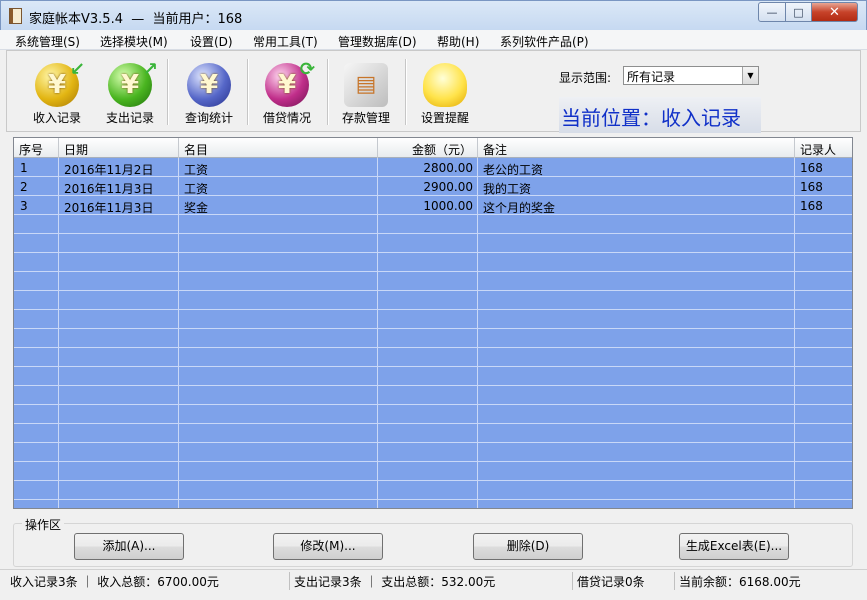 The image size is (867, 600). I want to click on lightbulb-icon, so click(445, 85).